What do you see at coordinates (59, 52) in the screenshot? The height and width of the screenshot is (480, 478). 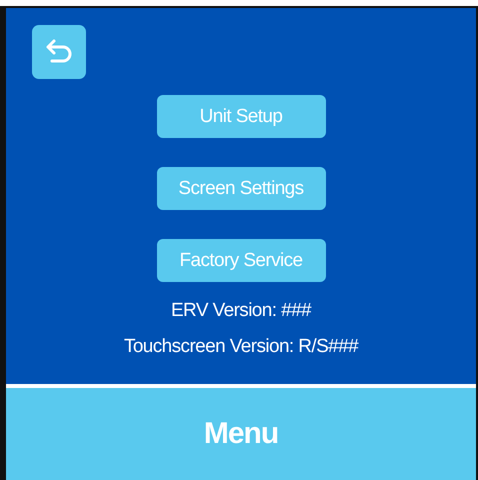 I see `back-button` at bounding box center [59, 52].